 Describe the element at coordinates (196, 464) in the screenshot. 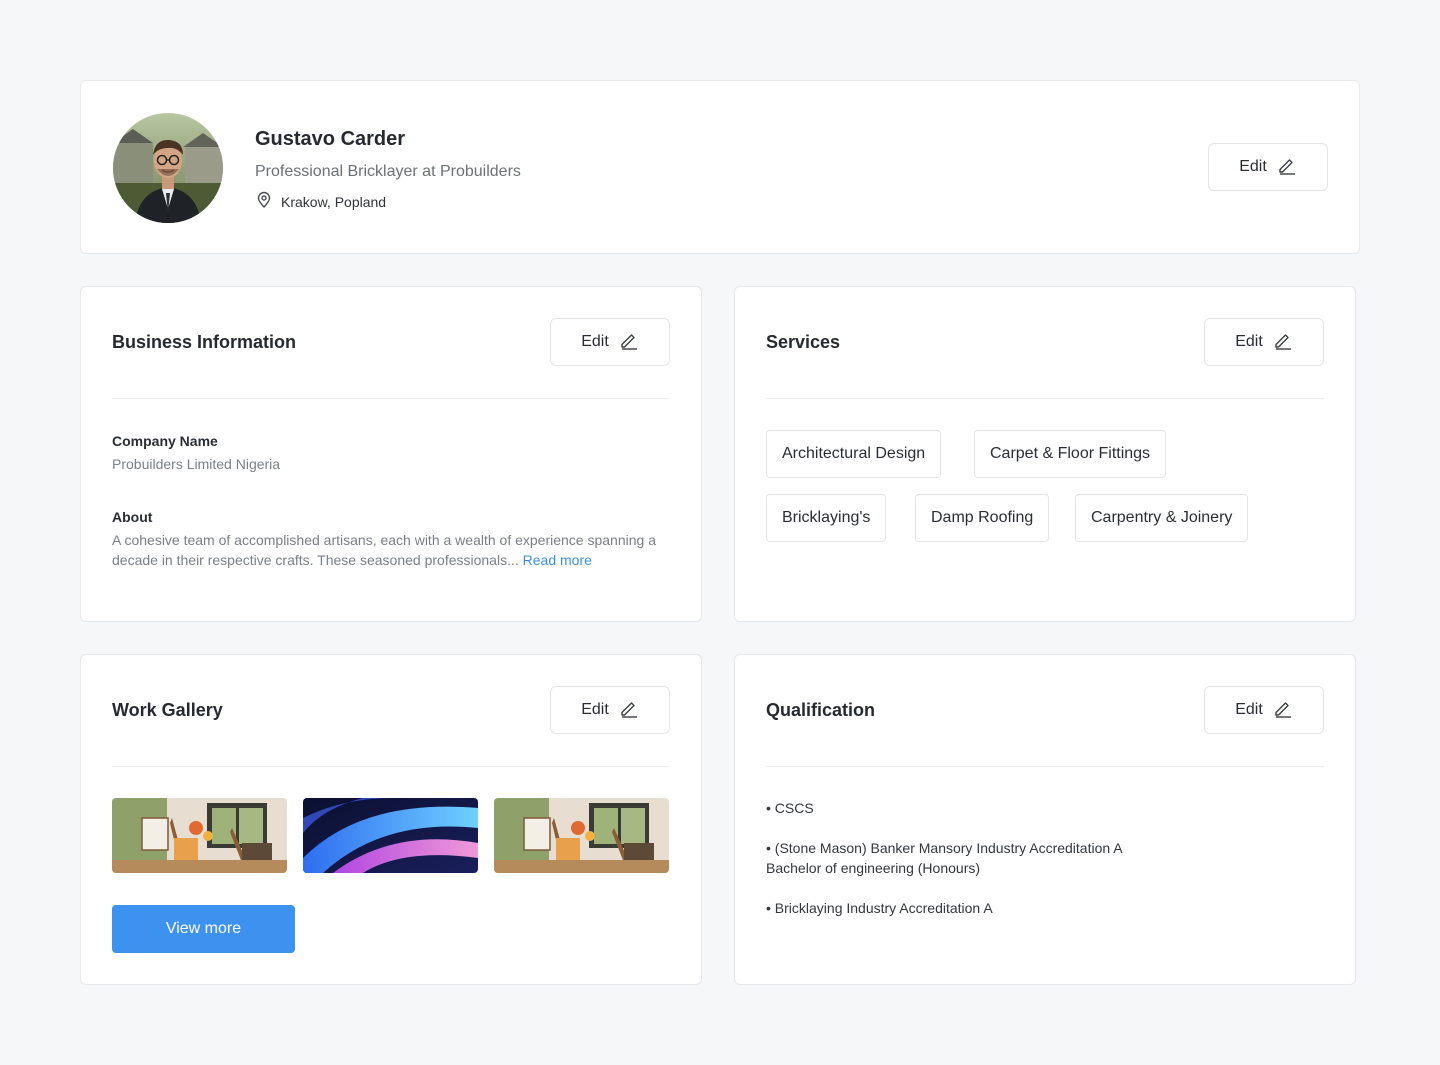

I see `company-name-value: Probuilders Limited Nigeria` at that location.